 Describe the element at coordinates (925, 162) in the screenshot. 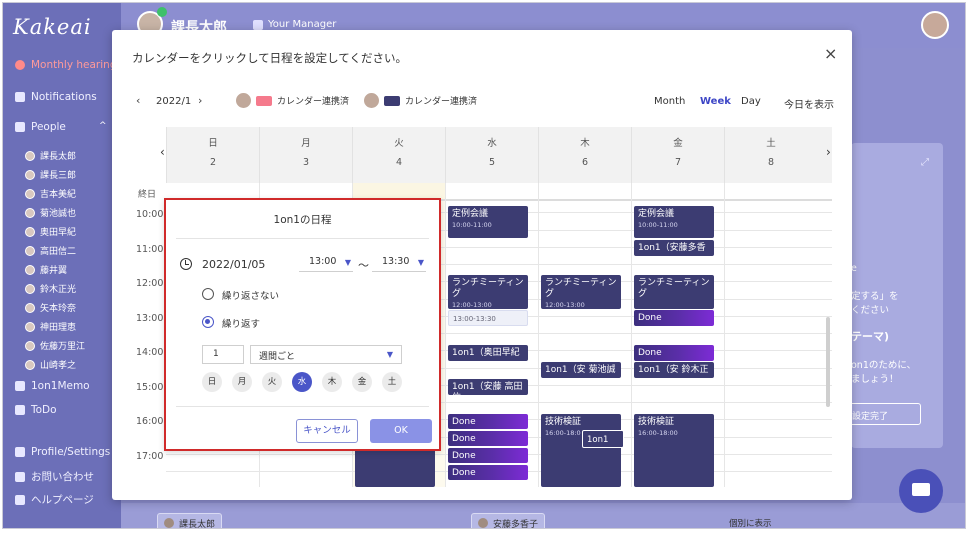

I see `expand-icon: ⤢` at that location.